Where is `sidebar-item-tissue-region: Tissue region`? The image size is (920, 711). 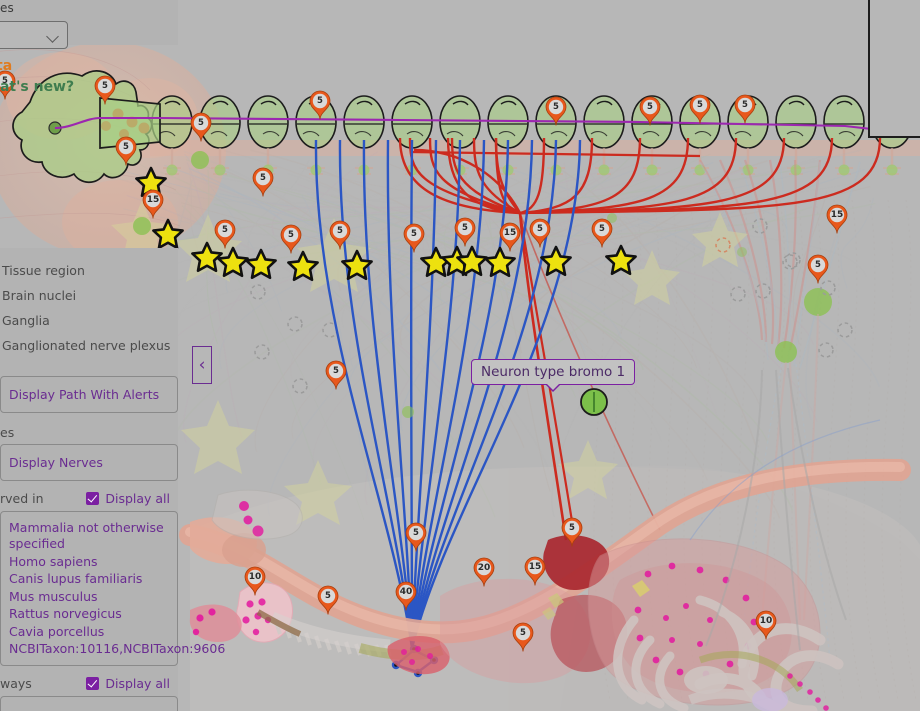
sidebar-item-tissue-region: Tissue region is located at coordinates (89, 270).